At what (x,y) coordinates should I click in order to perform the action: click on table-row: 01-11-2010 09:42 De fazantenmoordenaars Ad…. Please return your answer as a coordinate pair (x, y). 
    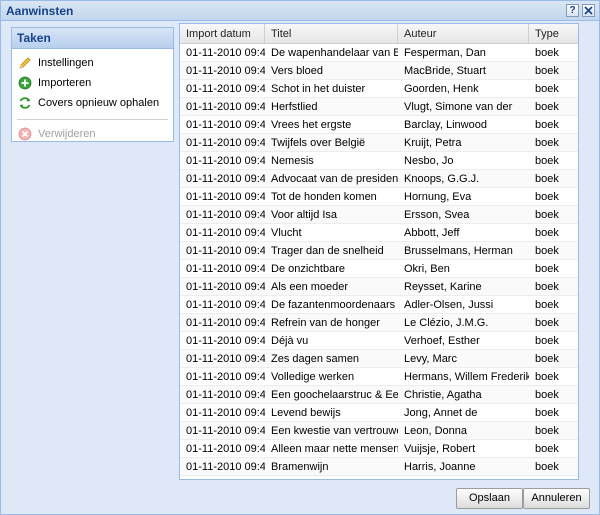
    Looking at the image, I should click on (379, 305).